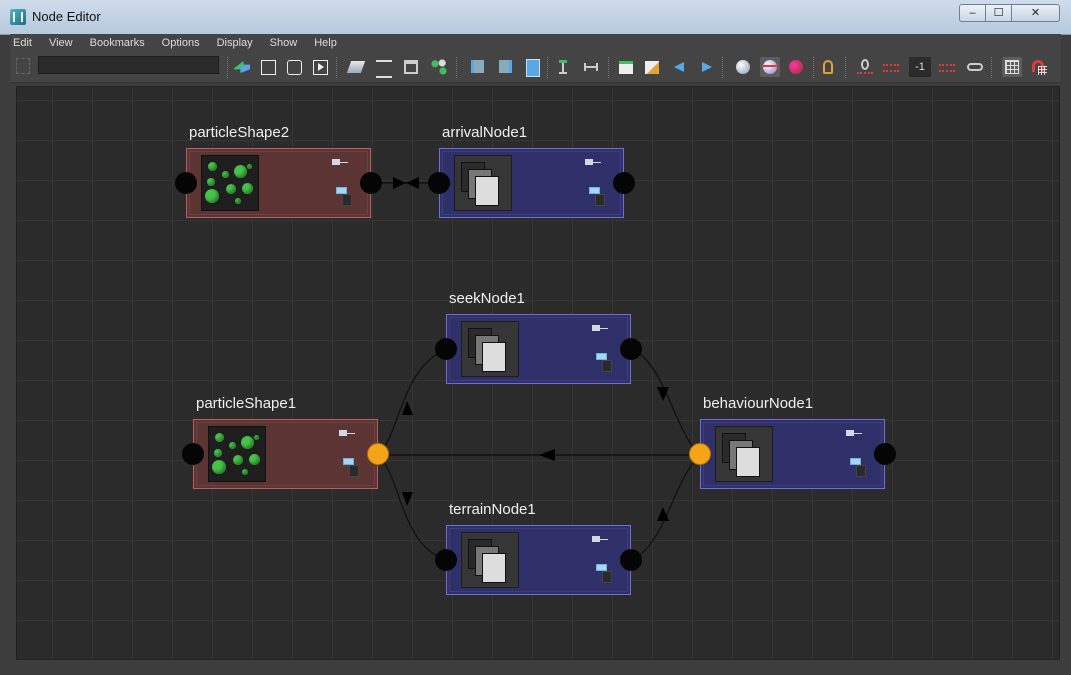 Image resolution: width=1071 pixels, height=675 pixels. I want to click on zoom-button, so click(975, 67).